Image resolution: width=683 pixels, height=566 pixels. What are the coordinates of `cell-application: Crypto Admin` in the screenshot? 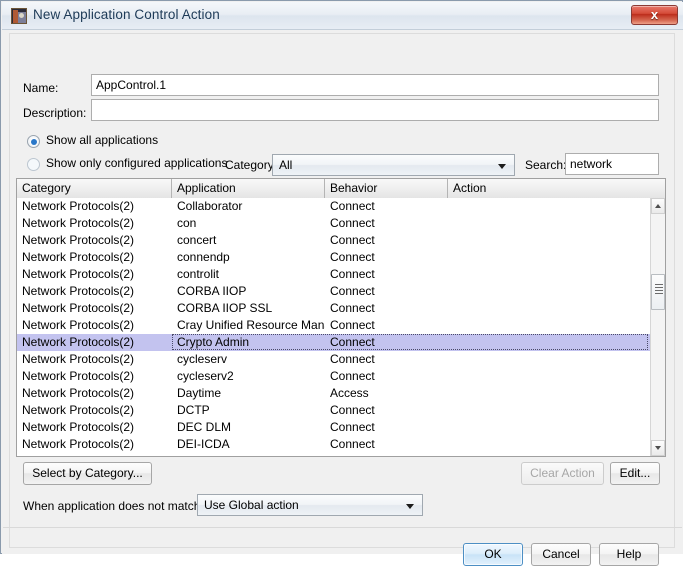 It's located at (213, 342).